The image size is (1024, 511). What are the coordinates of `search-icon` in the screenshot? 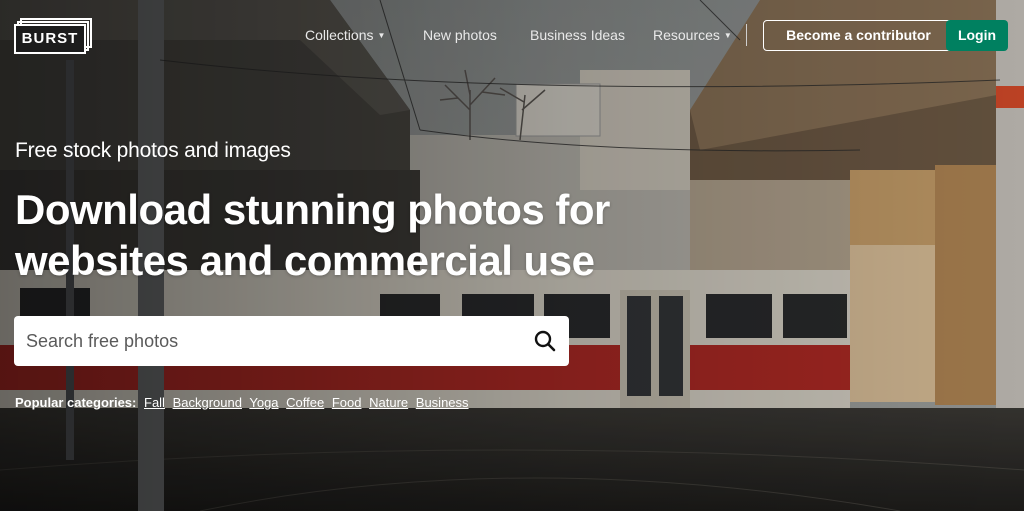 It's located at (545, 341).